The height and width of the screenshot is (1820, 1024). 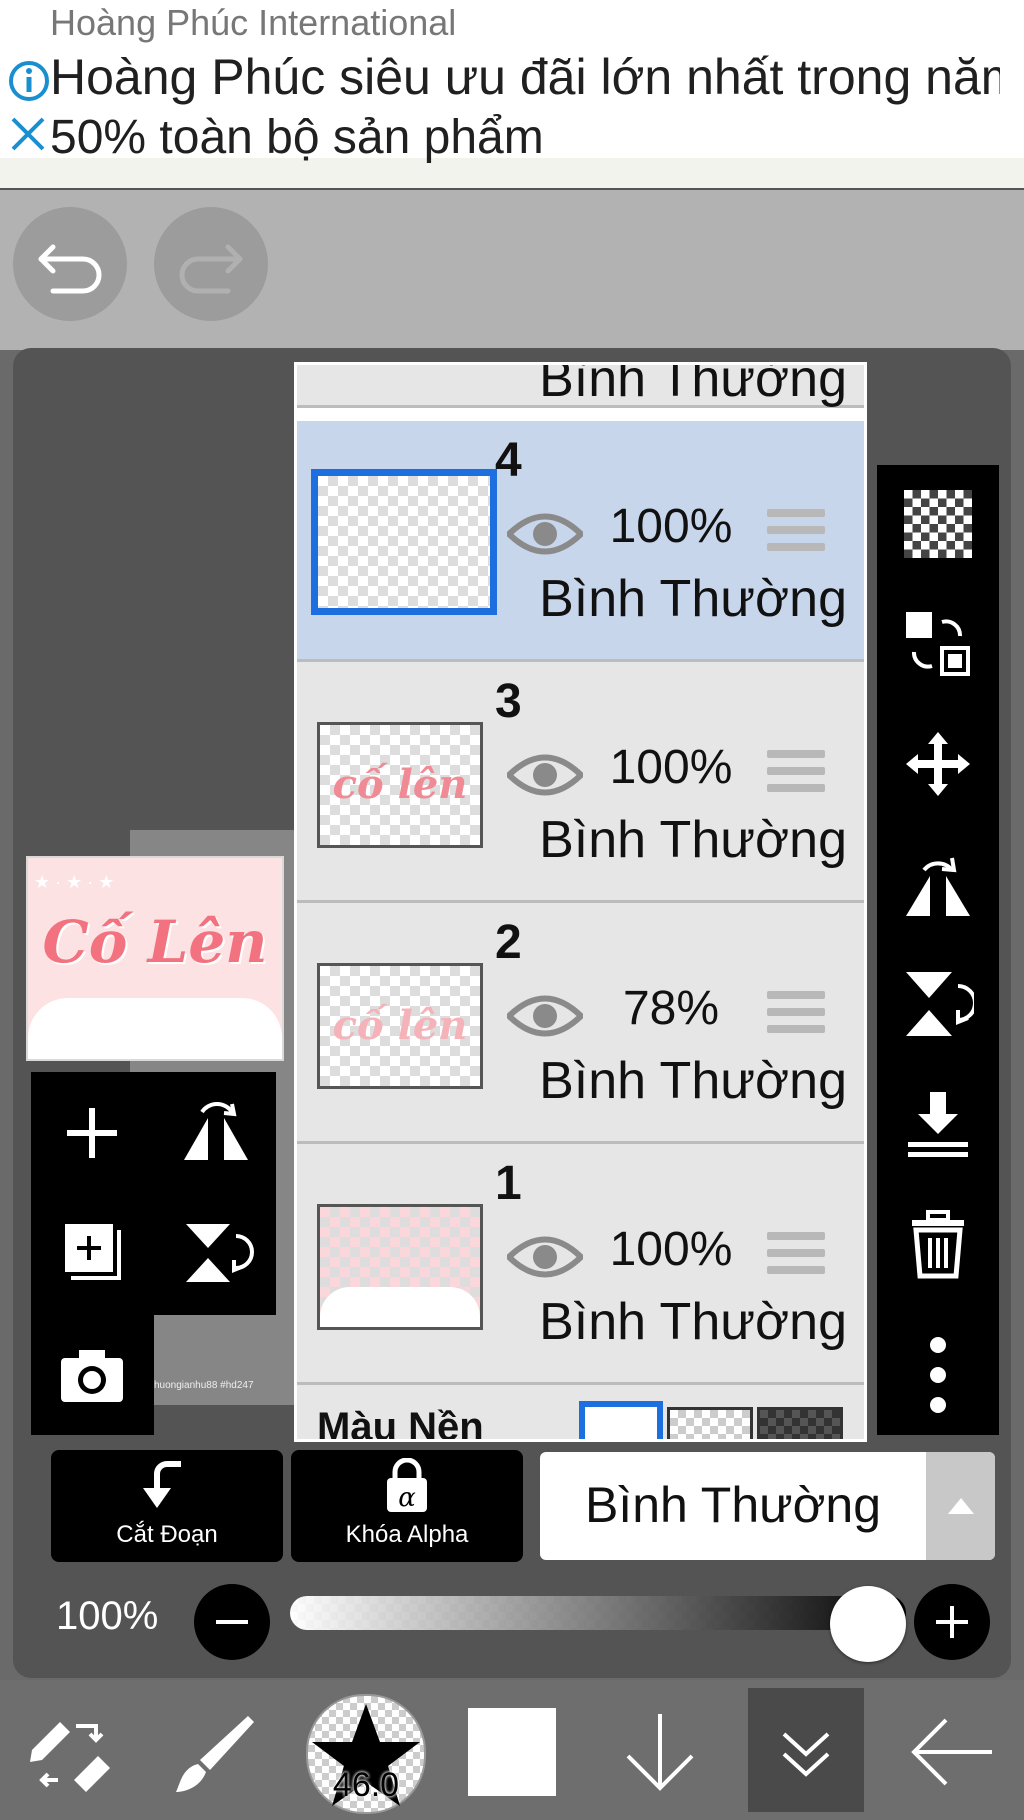 What do you see at coordinates (800, 1423) in the screenshot?
I see `background-dark-option` at bounding box center [800, 1423].